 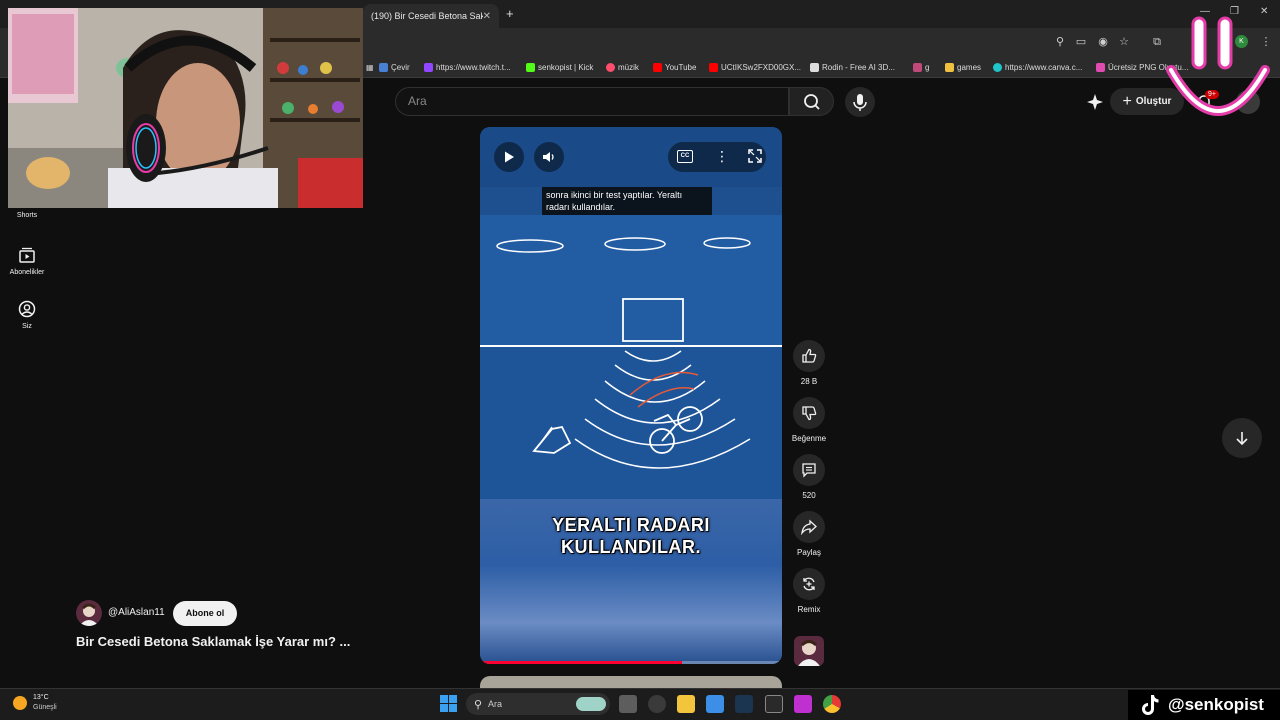 What do you see at coordinates (1218, 66) in the screenshot?
I see `smiley-overlay-logo` at bounding box center [1218, 66].